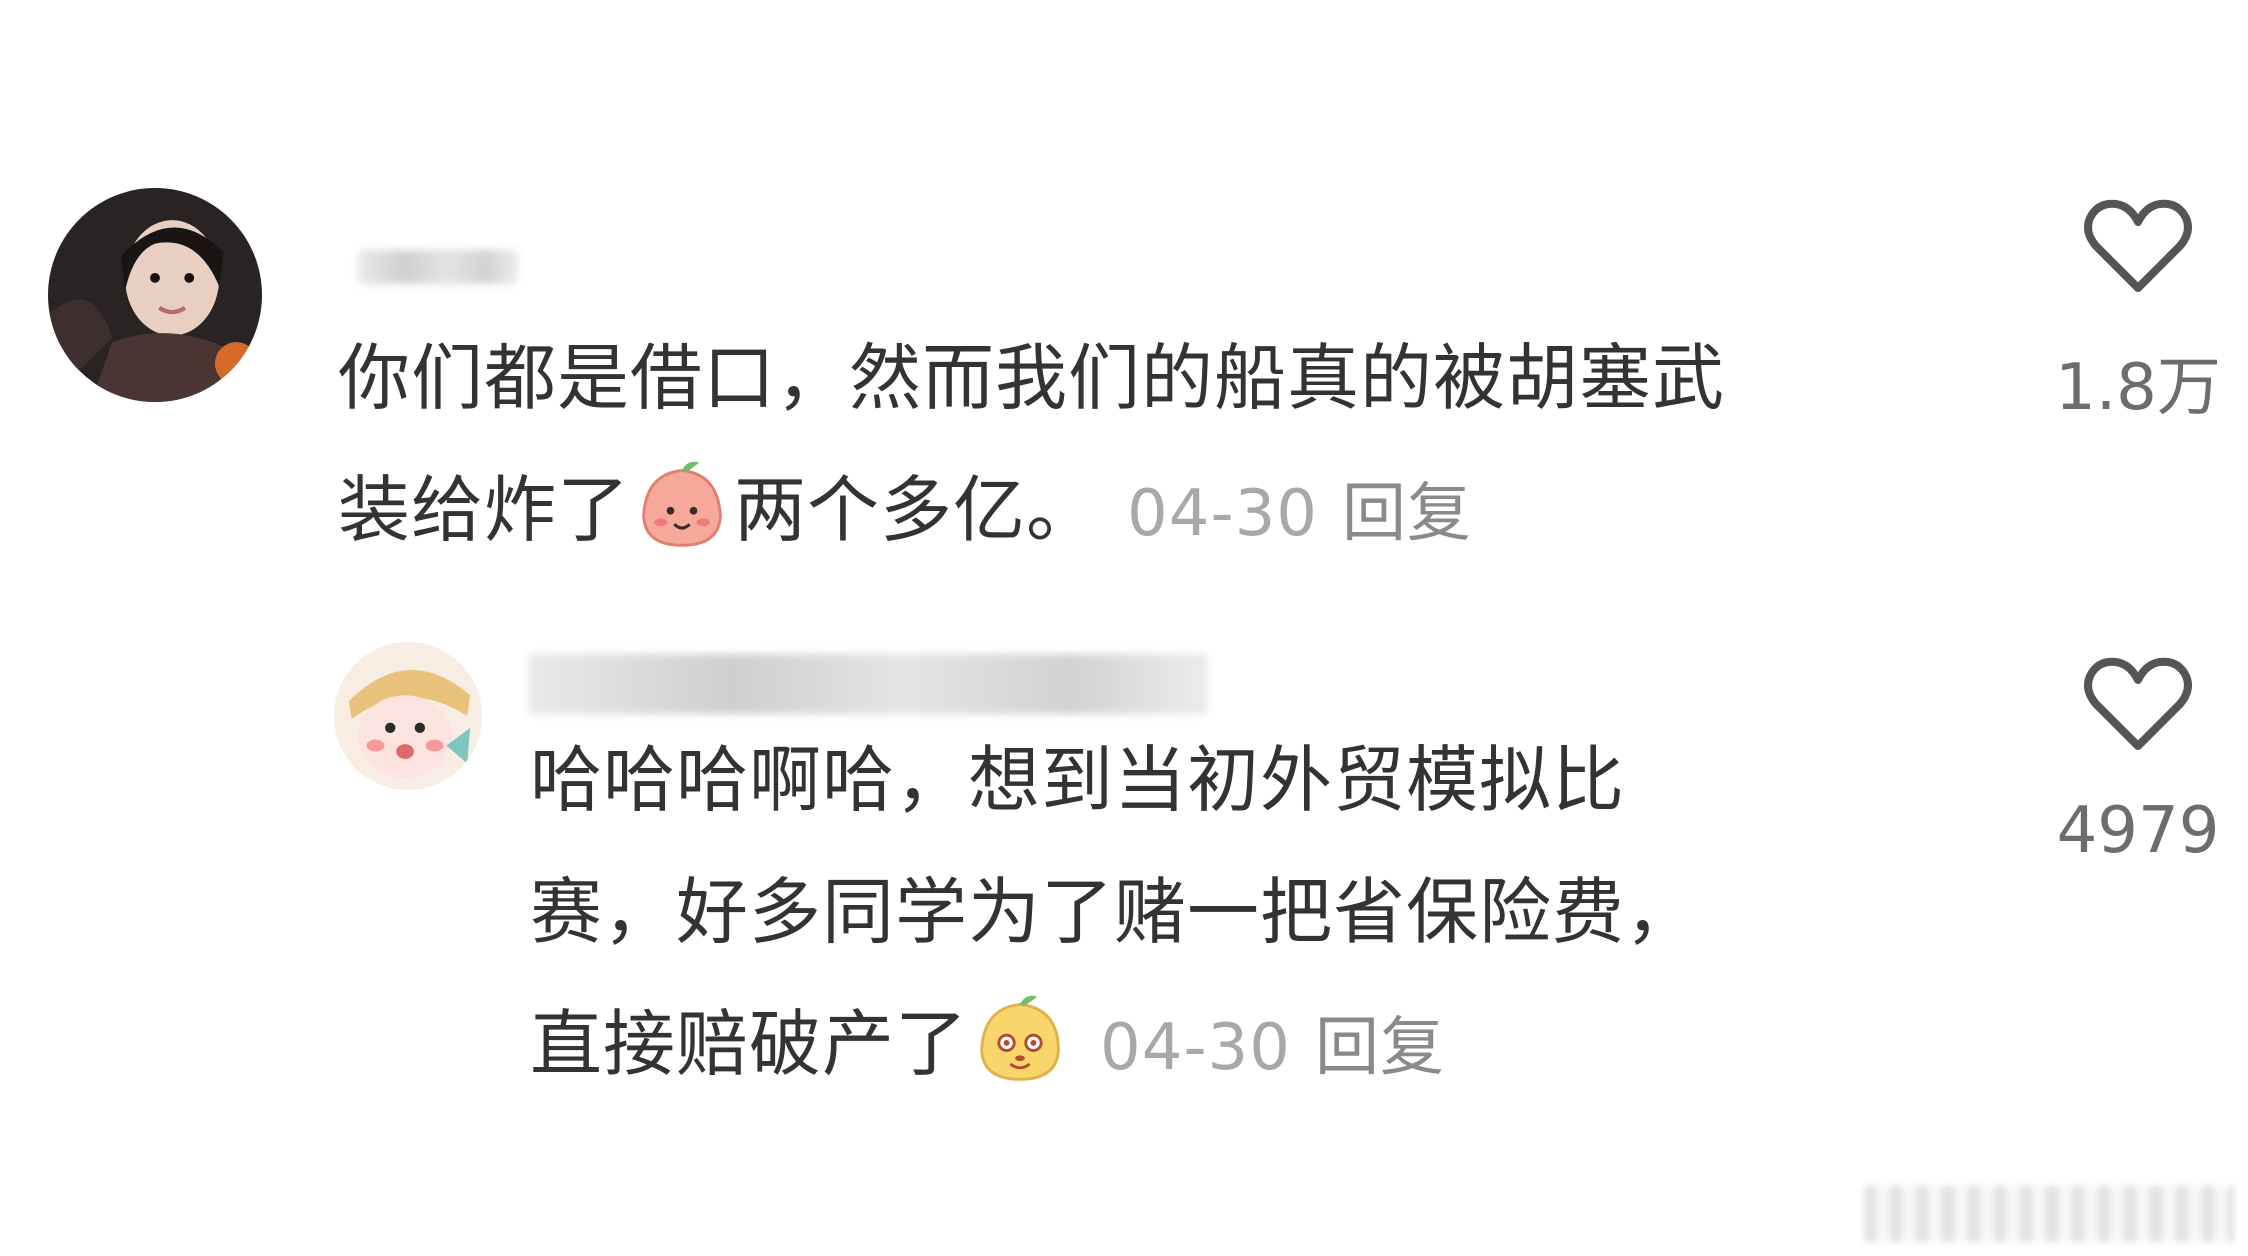  What do you see at coordinates (2049, 1214) in the screenshot?
I see `watermark` at bounding box center [2049, 1214].